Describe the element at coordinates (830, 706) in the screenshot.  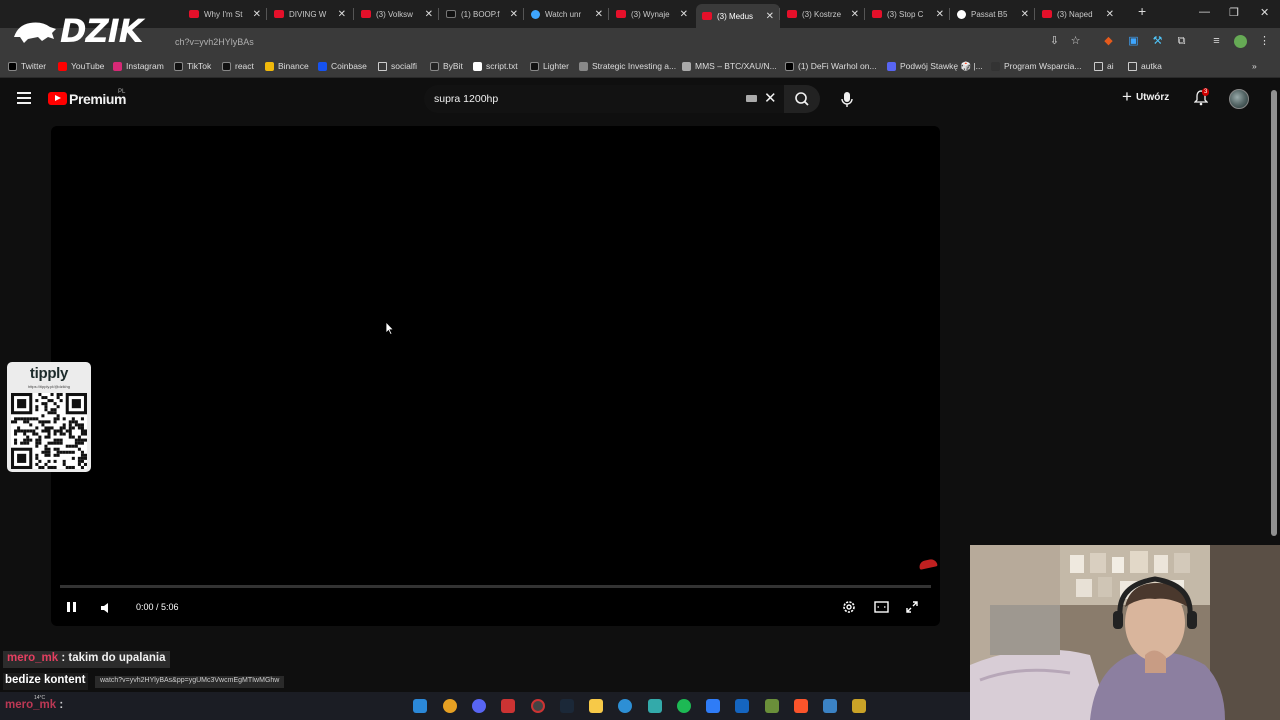
I see `notepad-taskbar-icon` at that location.